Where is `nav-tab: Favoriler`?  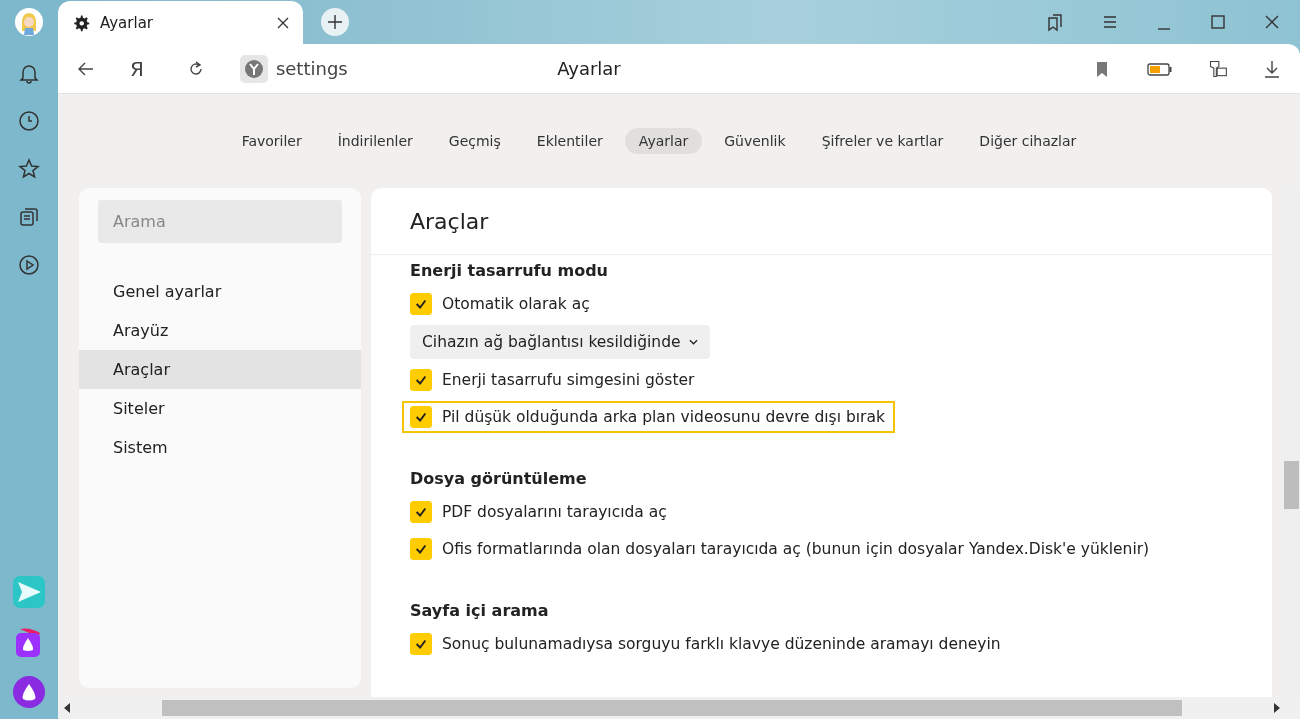 nav-tab: Favoriler is located at coordinates (271, 141).